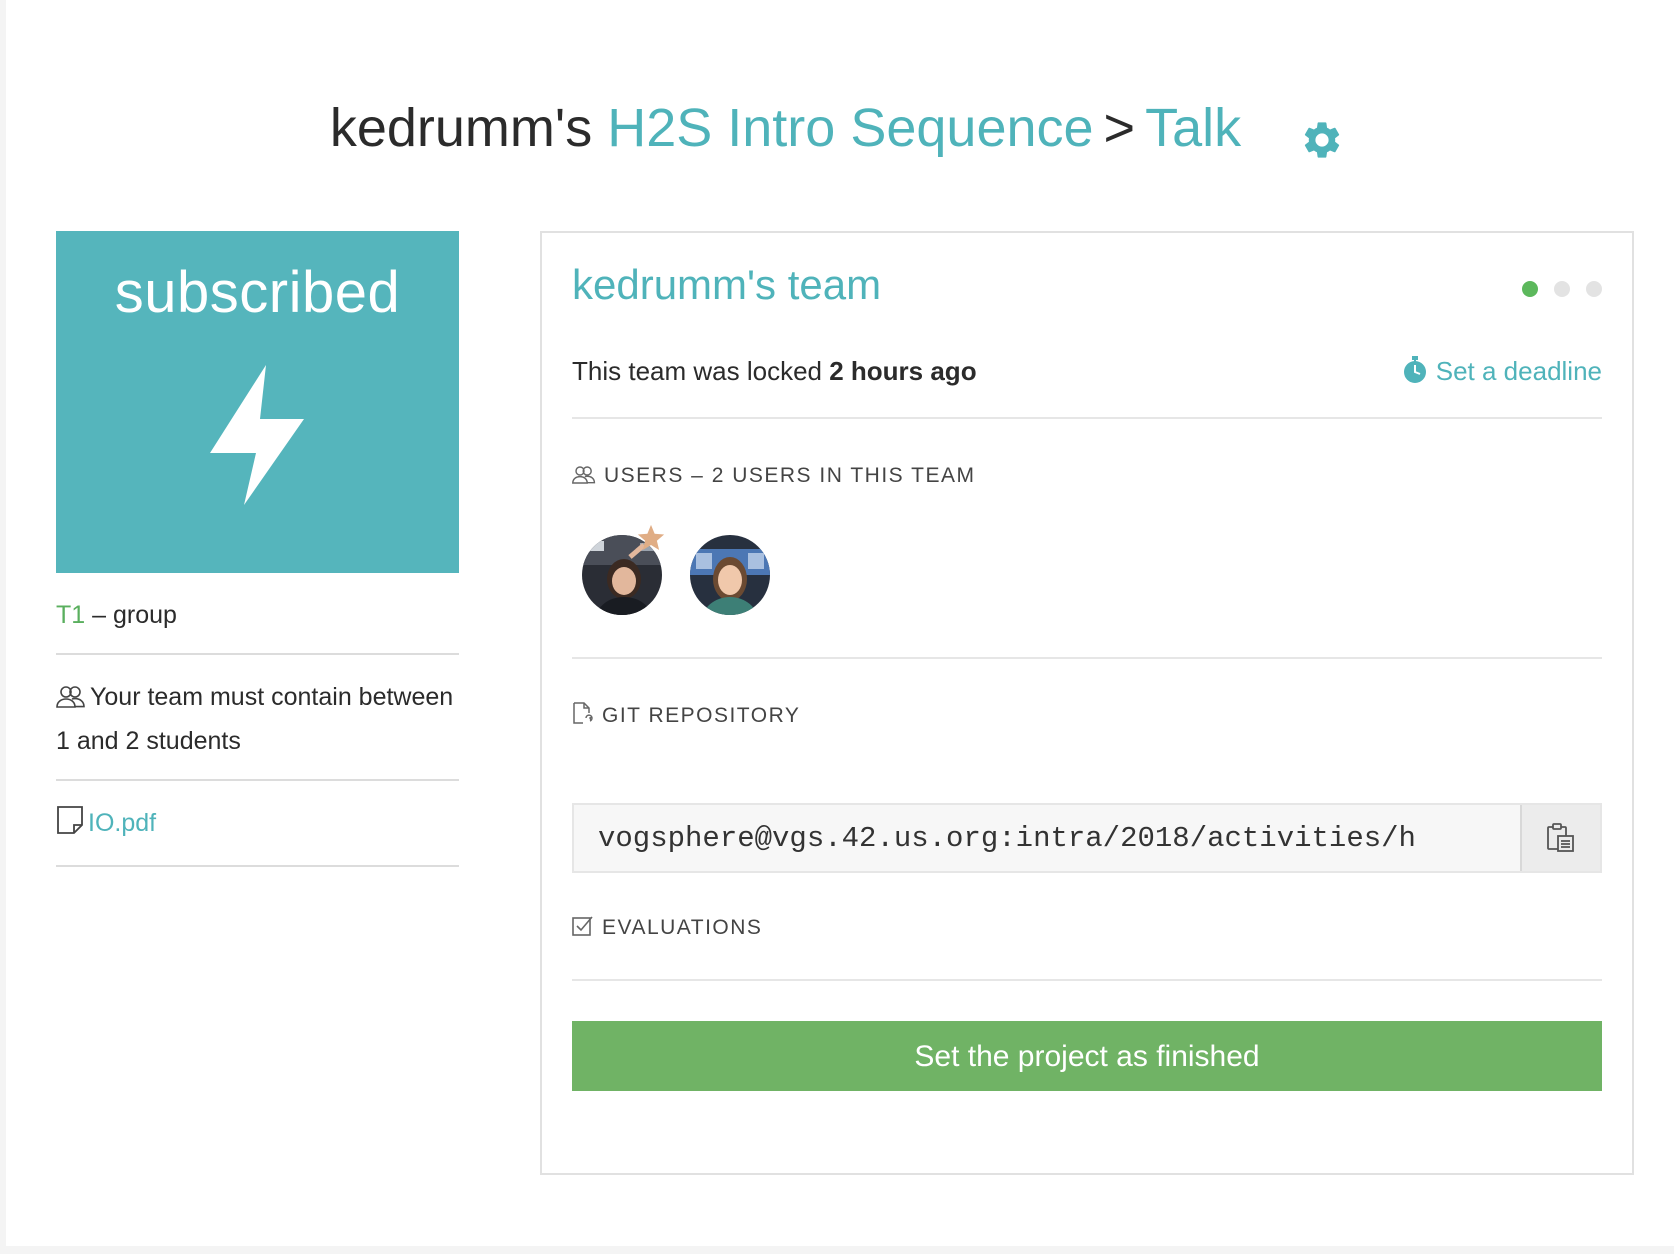 The image size is (1674, 1254). I want to click on subscription-status: subscribed, so click(257, 292).